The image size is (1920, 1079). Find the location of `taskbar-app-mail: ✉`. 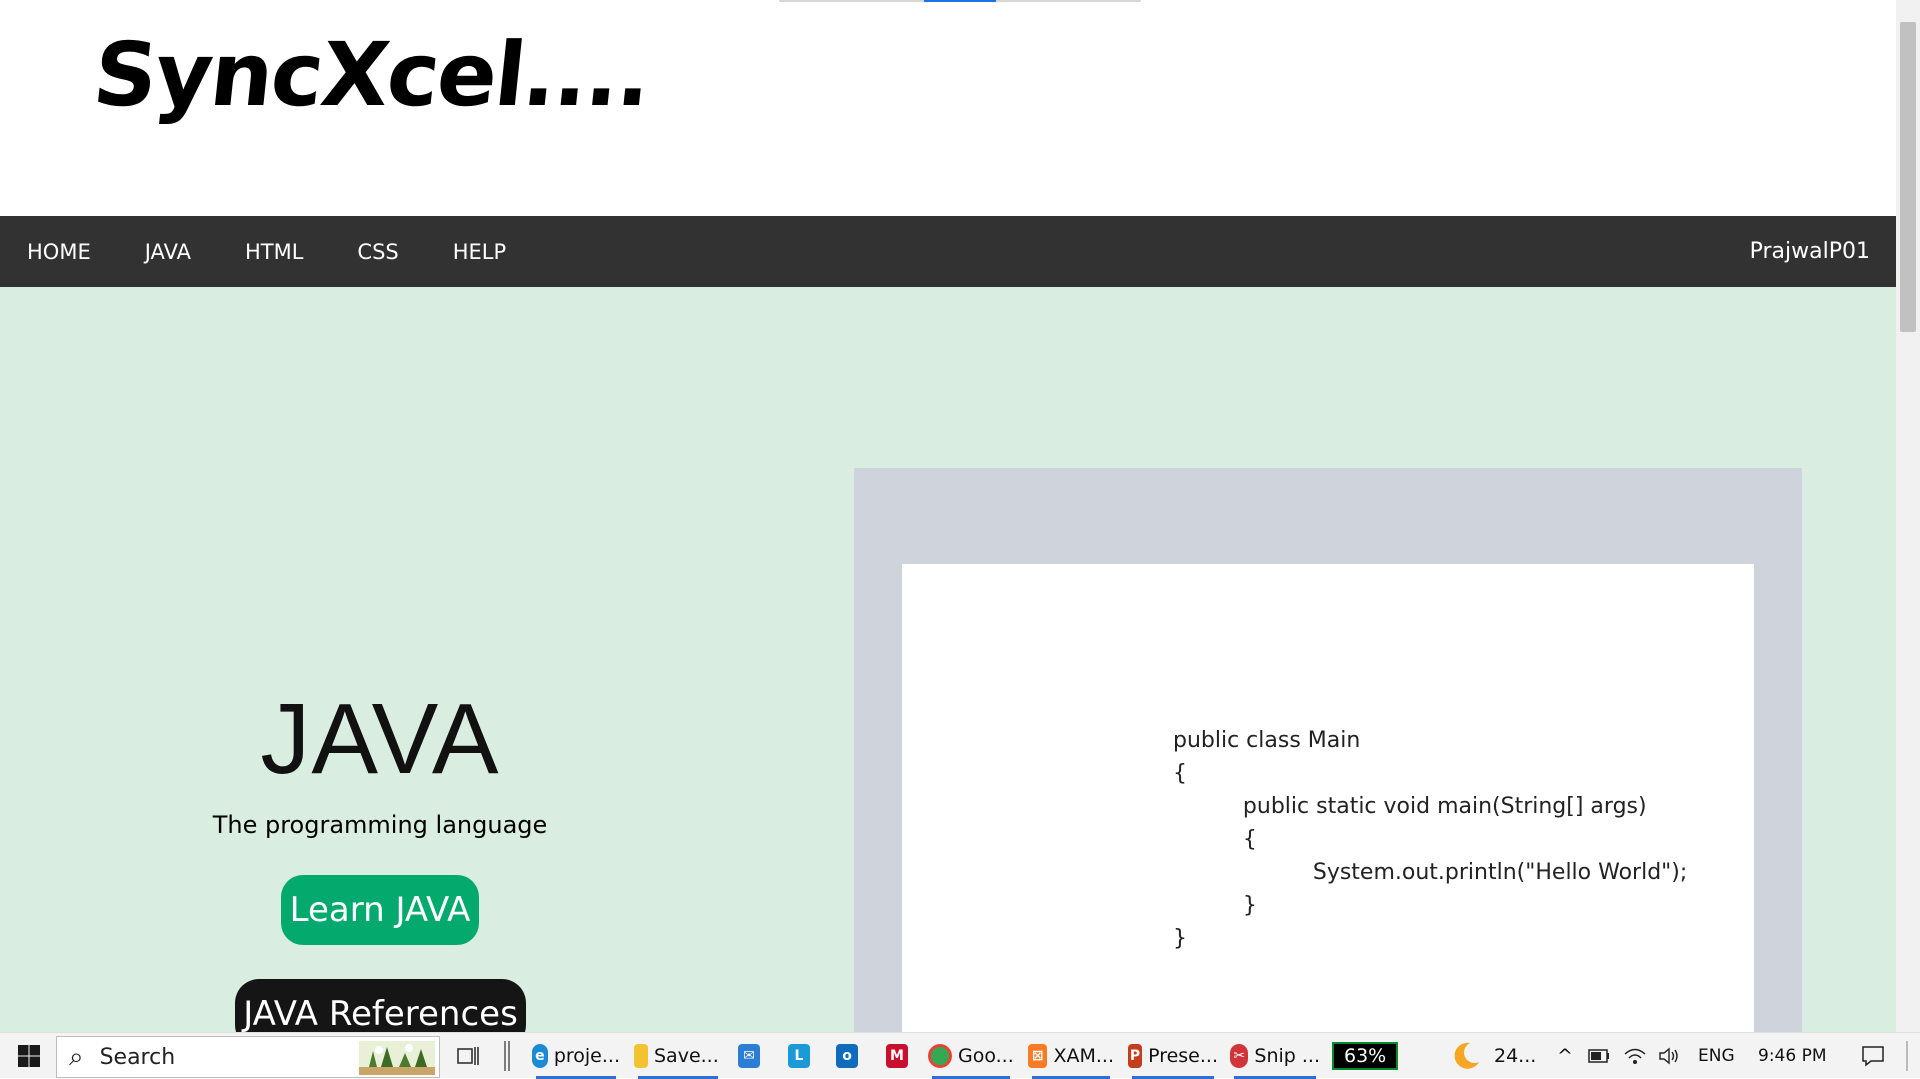

taskbar-app-mail: ✉ is located at coordinates (752, 1056).